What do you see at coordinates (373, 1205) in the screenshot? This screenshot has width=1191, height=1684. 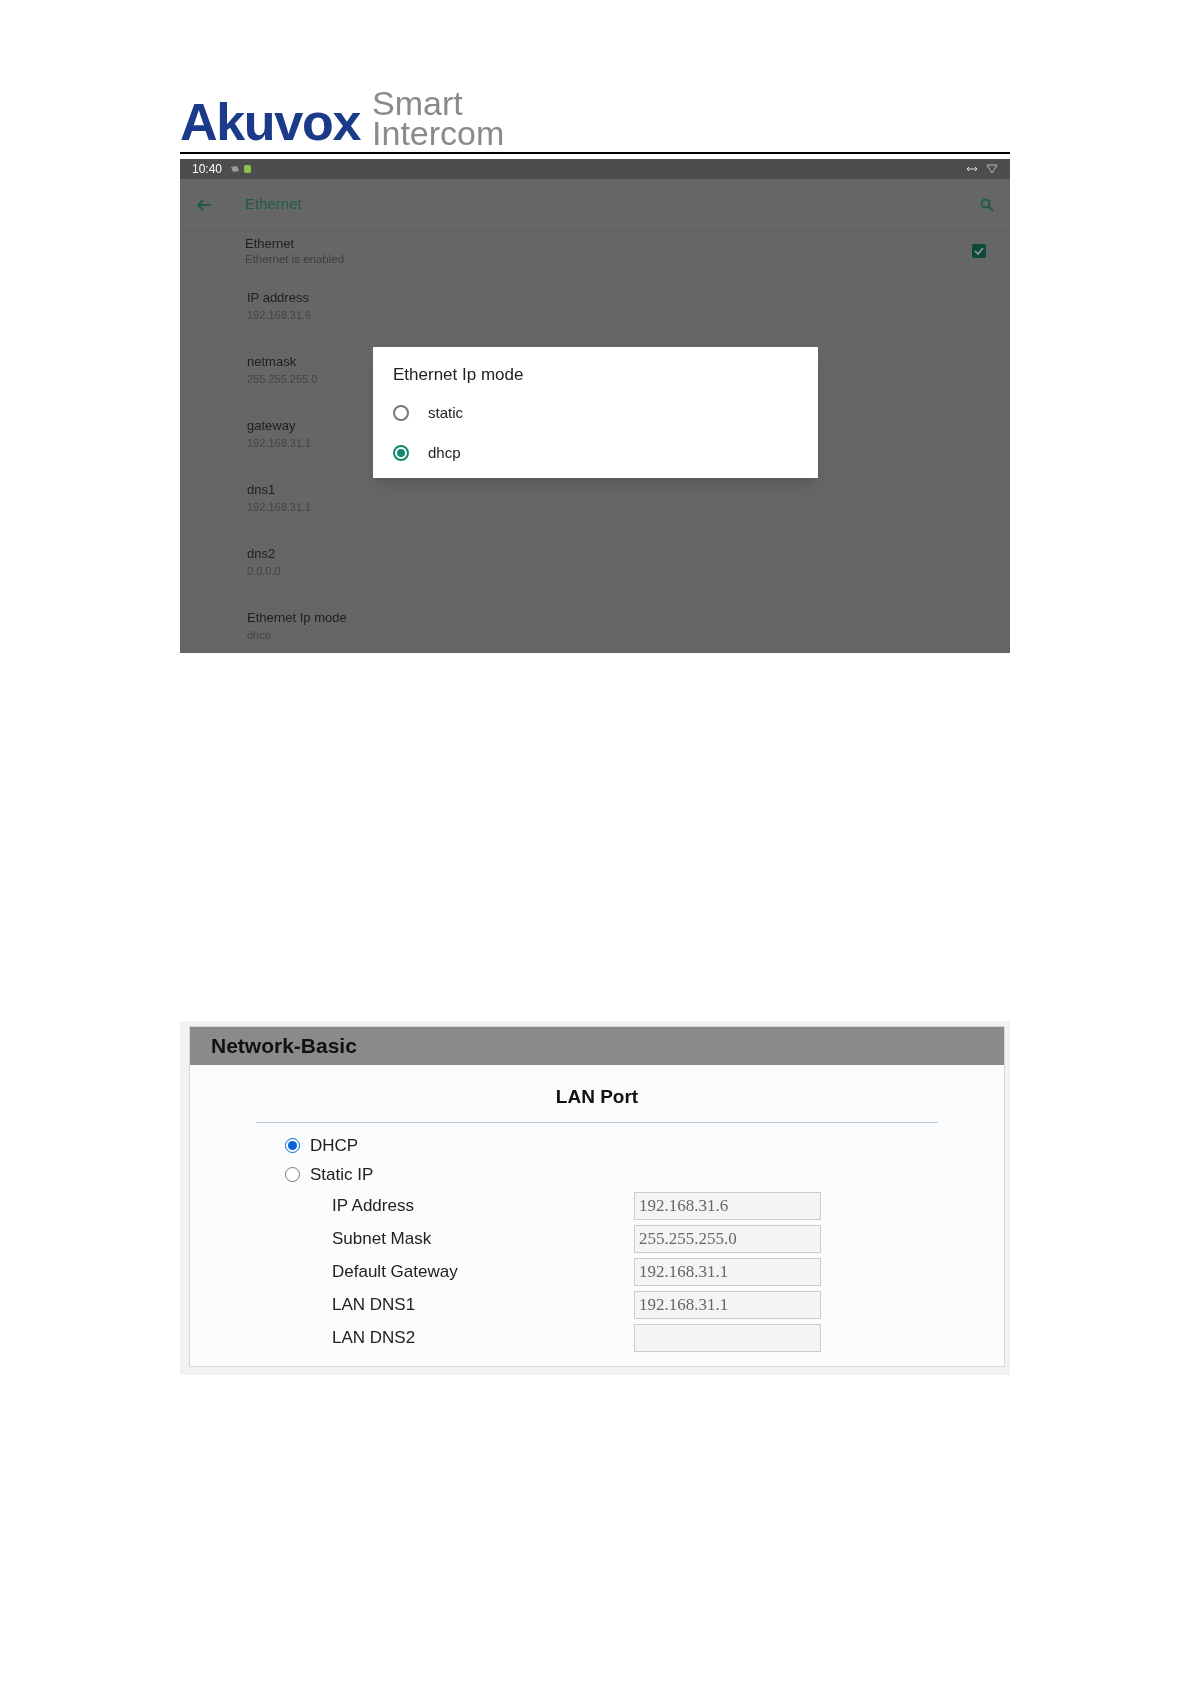 I see `field-label: IP Address` at bounding box center [373, 1205].